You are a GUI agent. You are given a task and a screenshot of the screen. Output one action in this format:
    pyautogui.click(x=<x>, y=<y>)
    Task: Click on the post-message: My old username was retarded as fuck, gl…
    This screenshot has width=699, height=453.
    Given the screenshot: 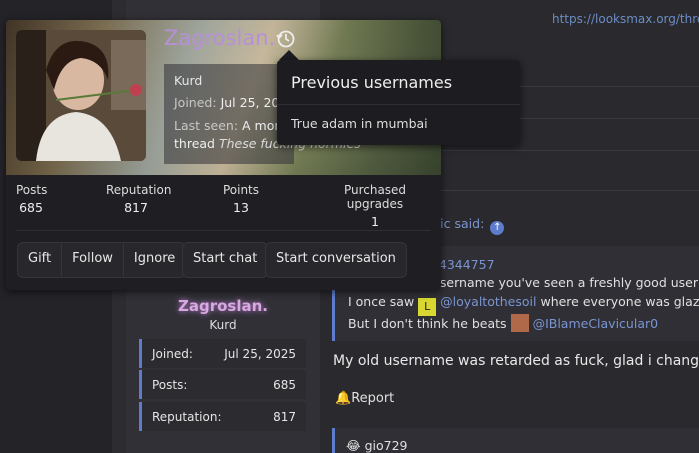 What is the action you would take?
    pyautogui.click(x=516, y=361)
    